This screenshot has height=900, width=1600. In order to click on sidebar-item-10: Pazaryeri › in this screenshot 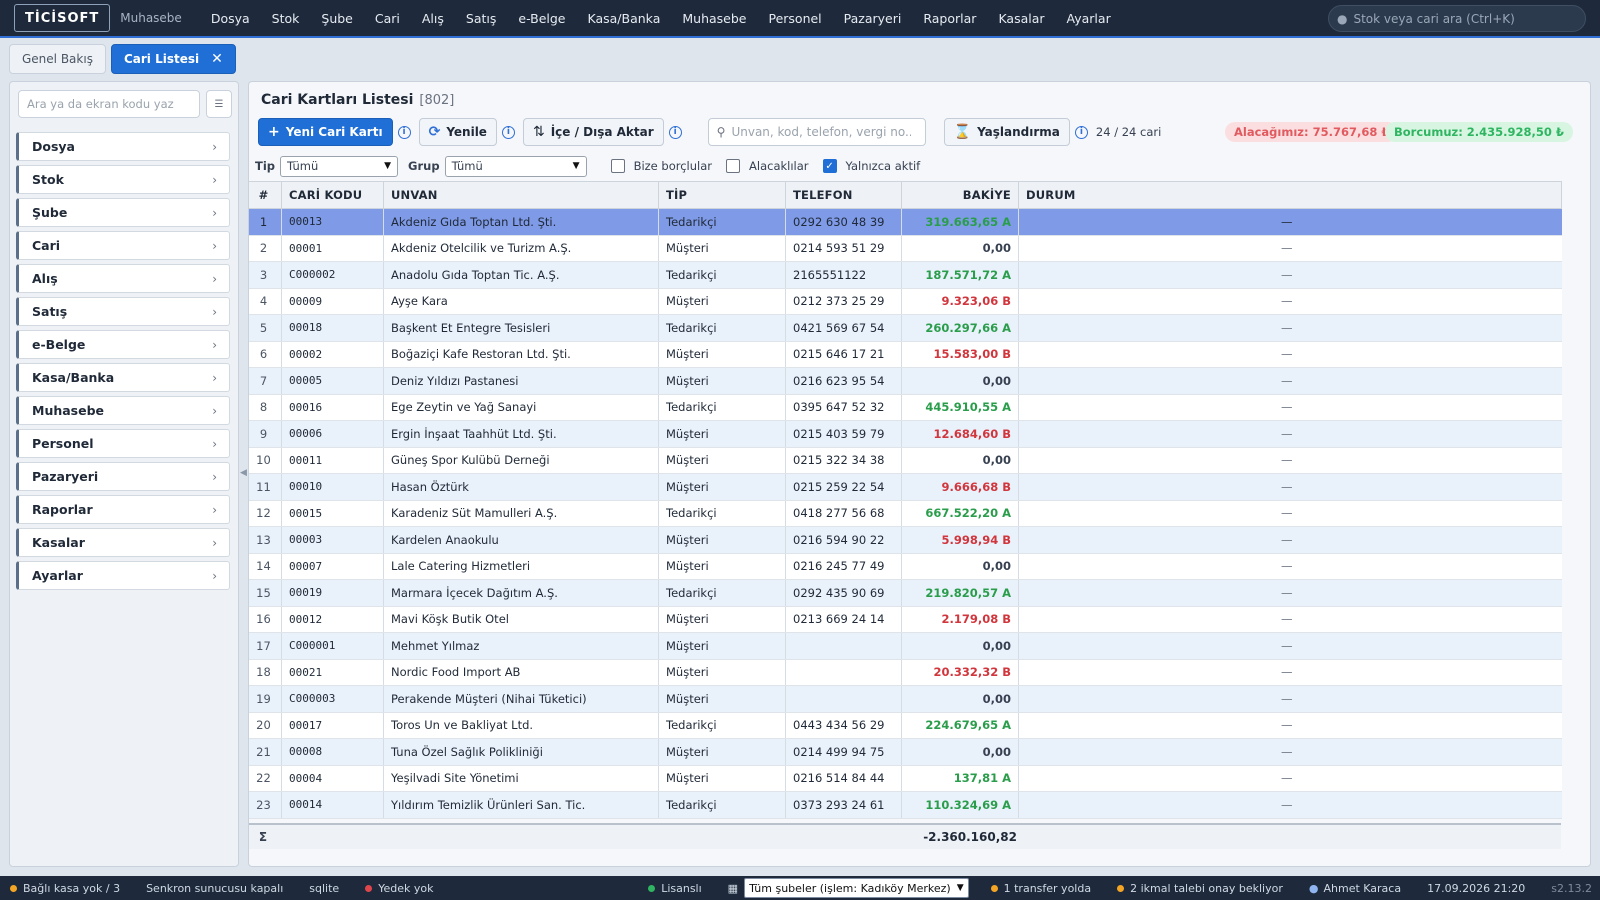, I will do `click(123, 476)`.